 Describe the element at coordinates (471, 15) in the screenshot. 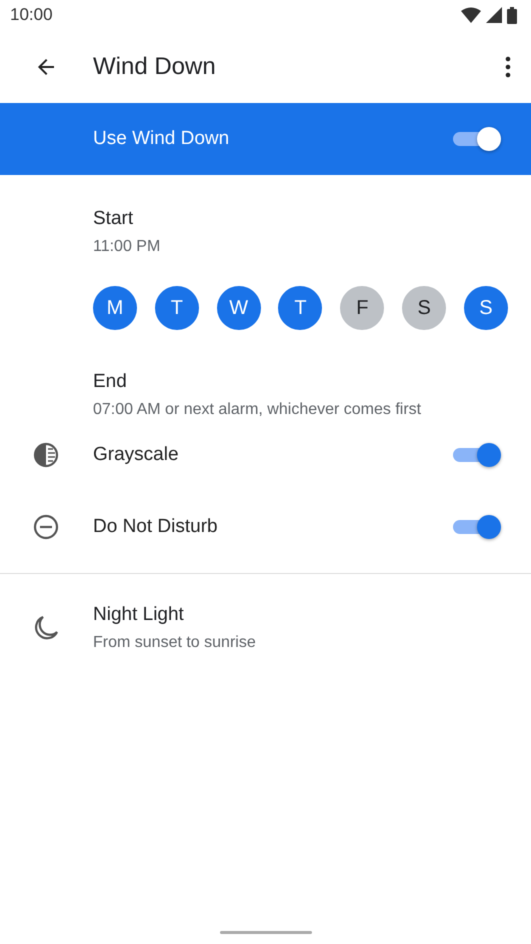

I see `wifi-icon` at that location.